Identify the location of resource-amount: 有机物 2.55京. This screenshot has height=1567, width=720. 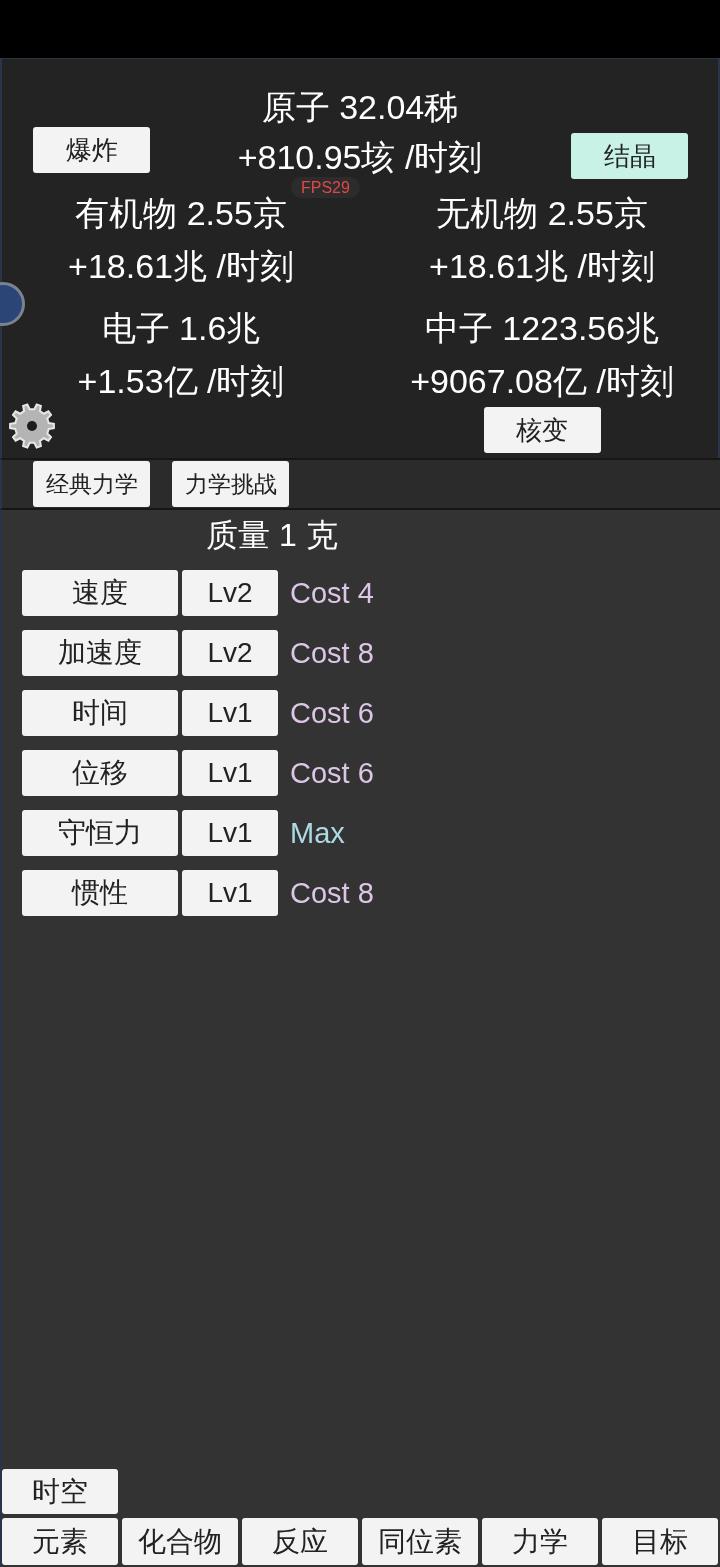
(181, 213).